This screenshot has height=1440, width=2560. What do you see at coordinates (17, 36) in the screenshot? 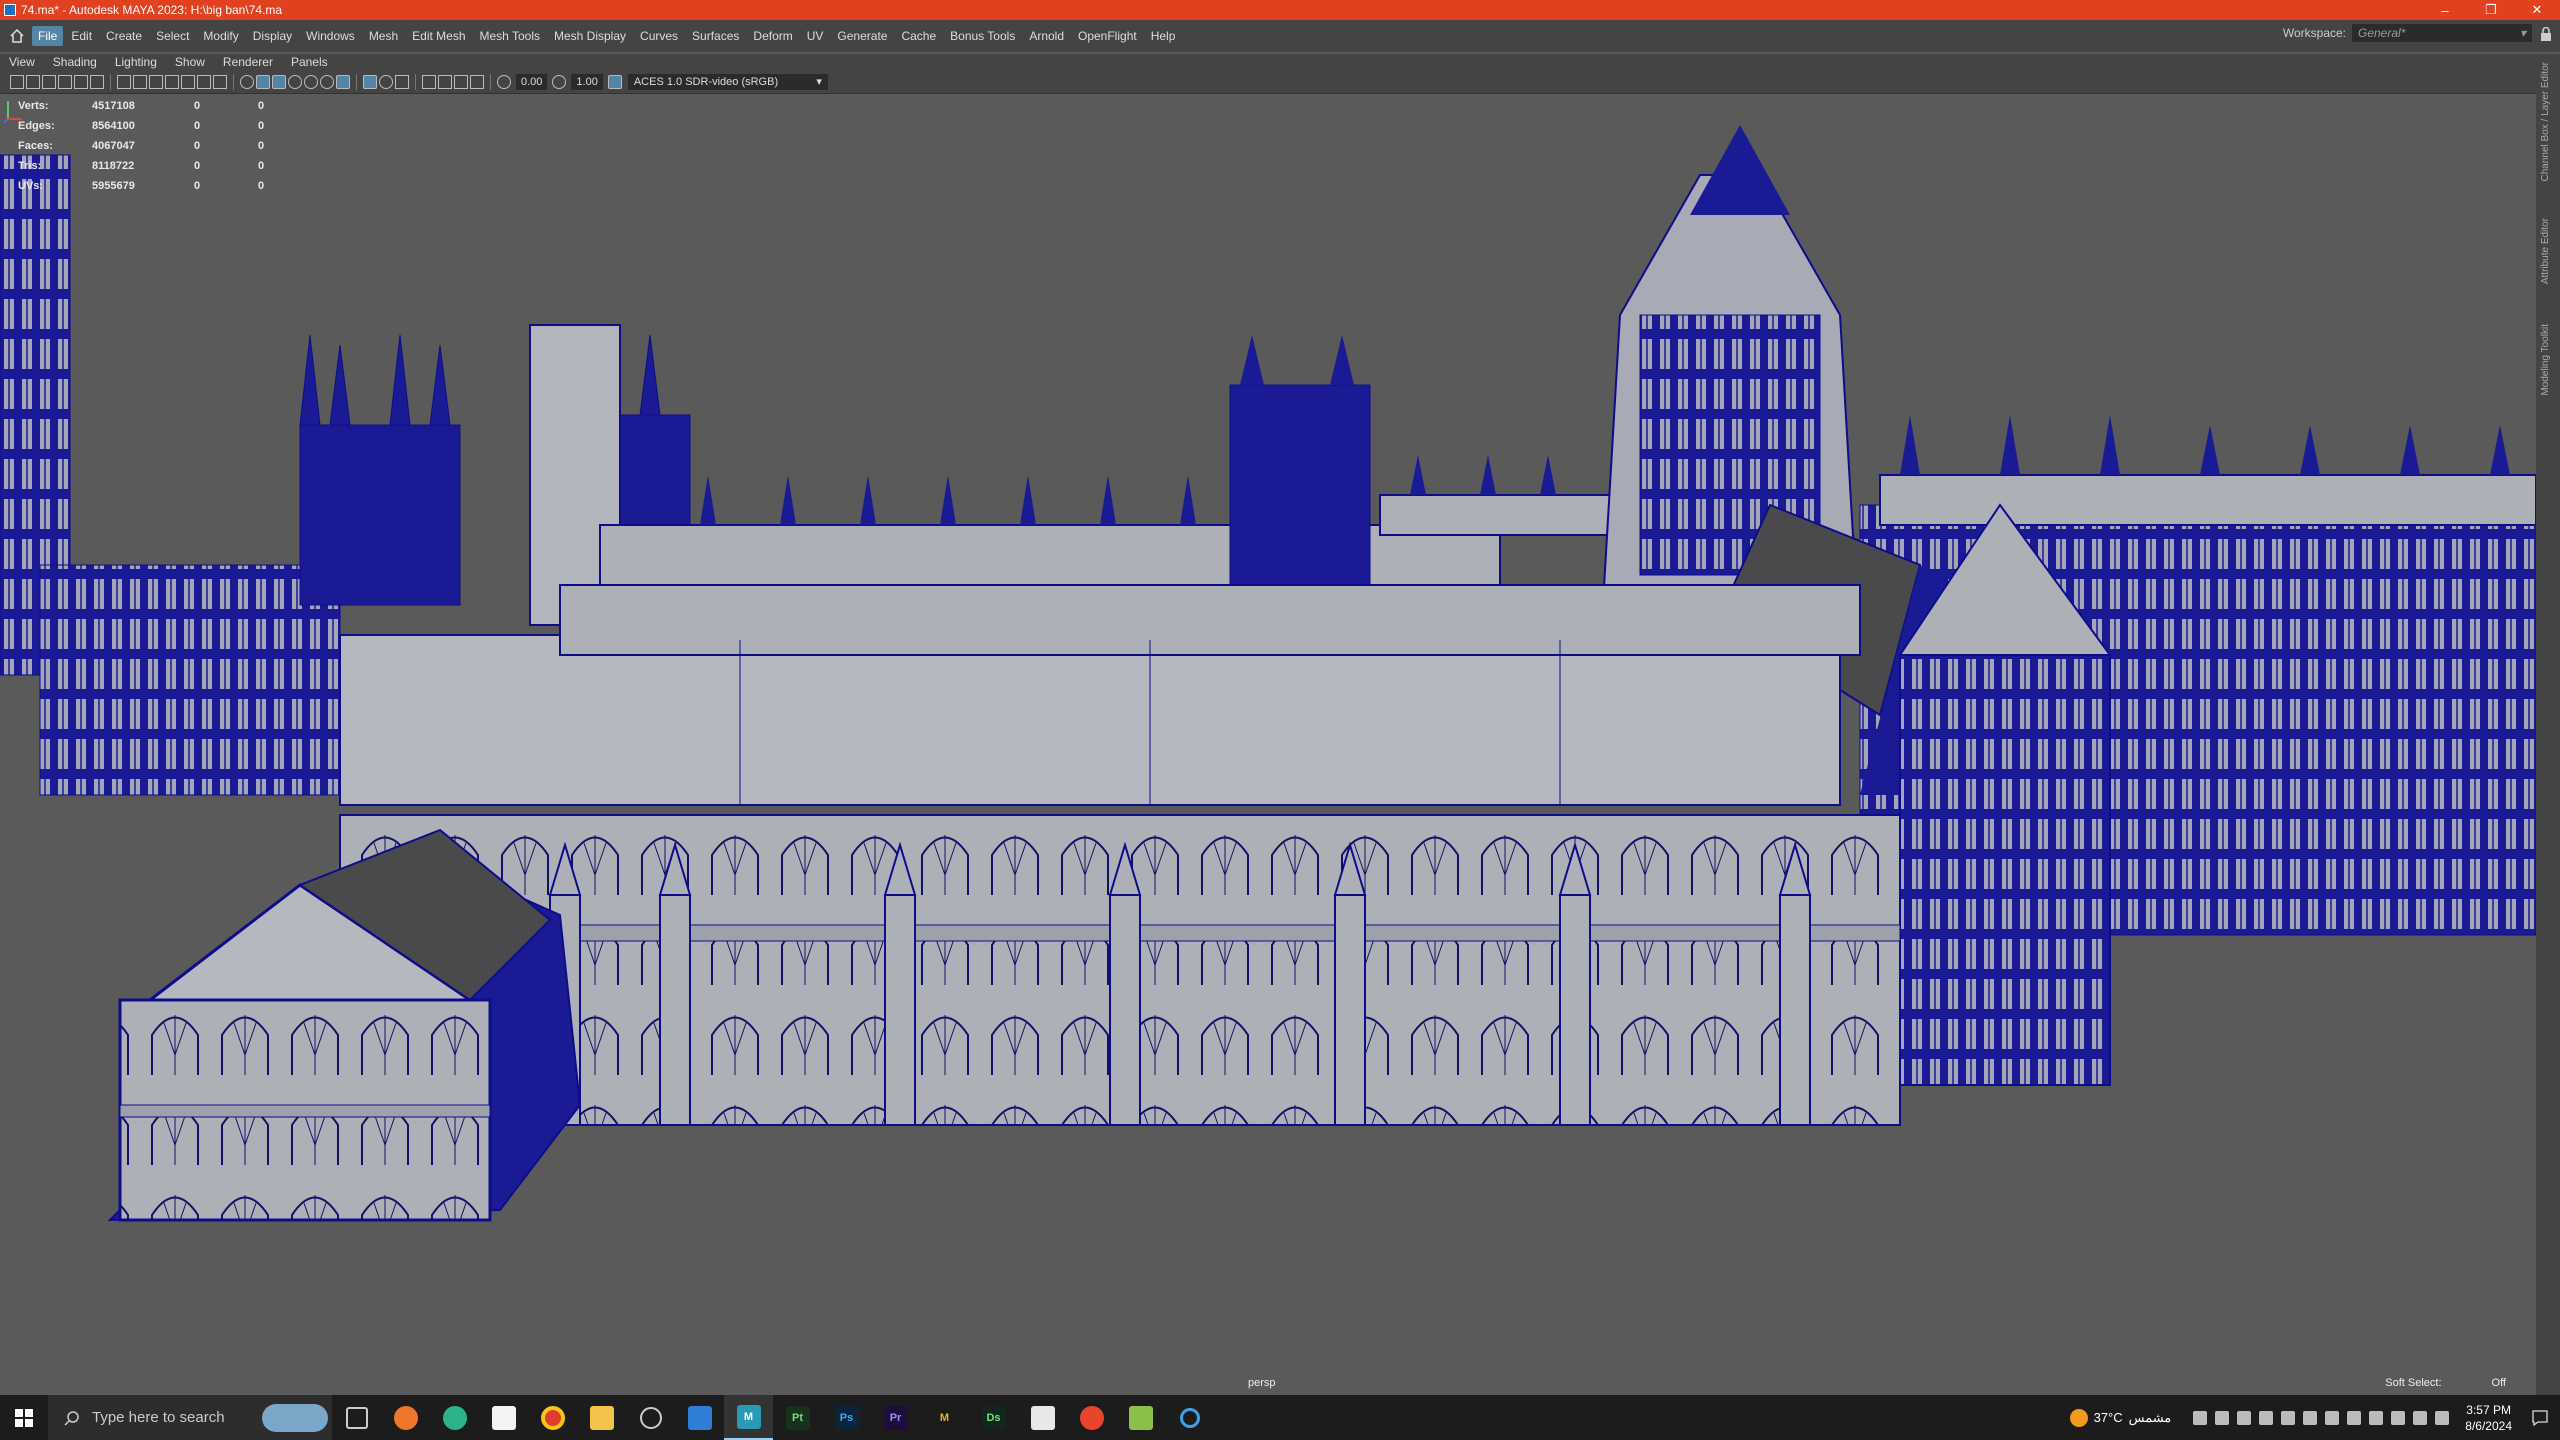
I see `home-icon` at bounding box center [17, 36].